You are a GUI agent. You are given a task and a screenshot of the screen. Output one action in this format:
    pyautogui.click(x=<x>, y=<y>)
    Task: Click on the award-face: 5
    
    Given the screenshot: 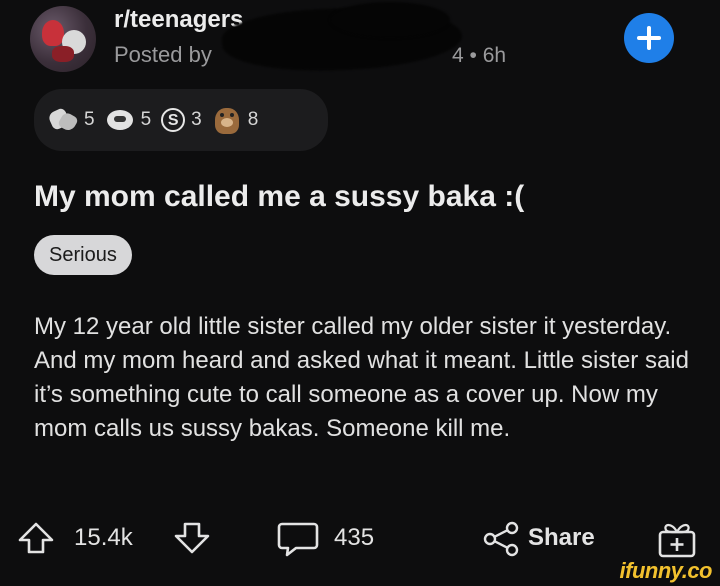 What is the action you would take?
    pyautogui.click(x=128, y=120)
    